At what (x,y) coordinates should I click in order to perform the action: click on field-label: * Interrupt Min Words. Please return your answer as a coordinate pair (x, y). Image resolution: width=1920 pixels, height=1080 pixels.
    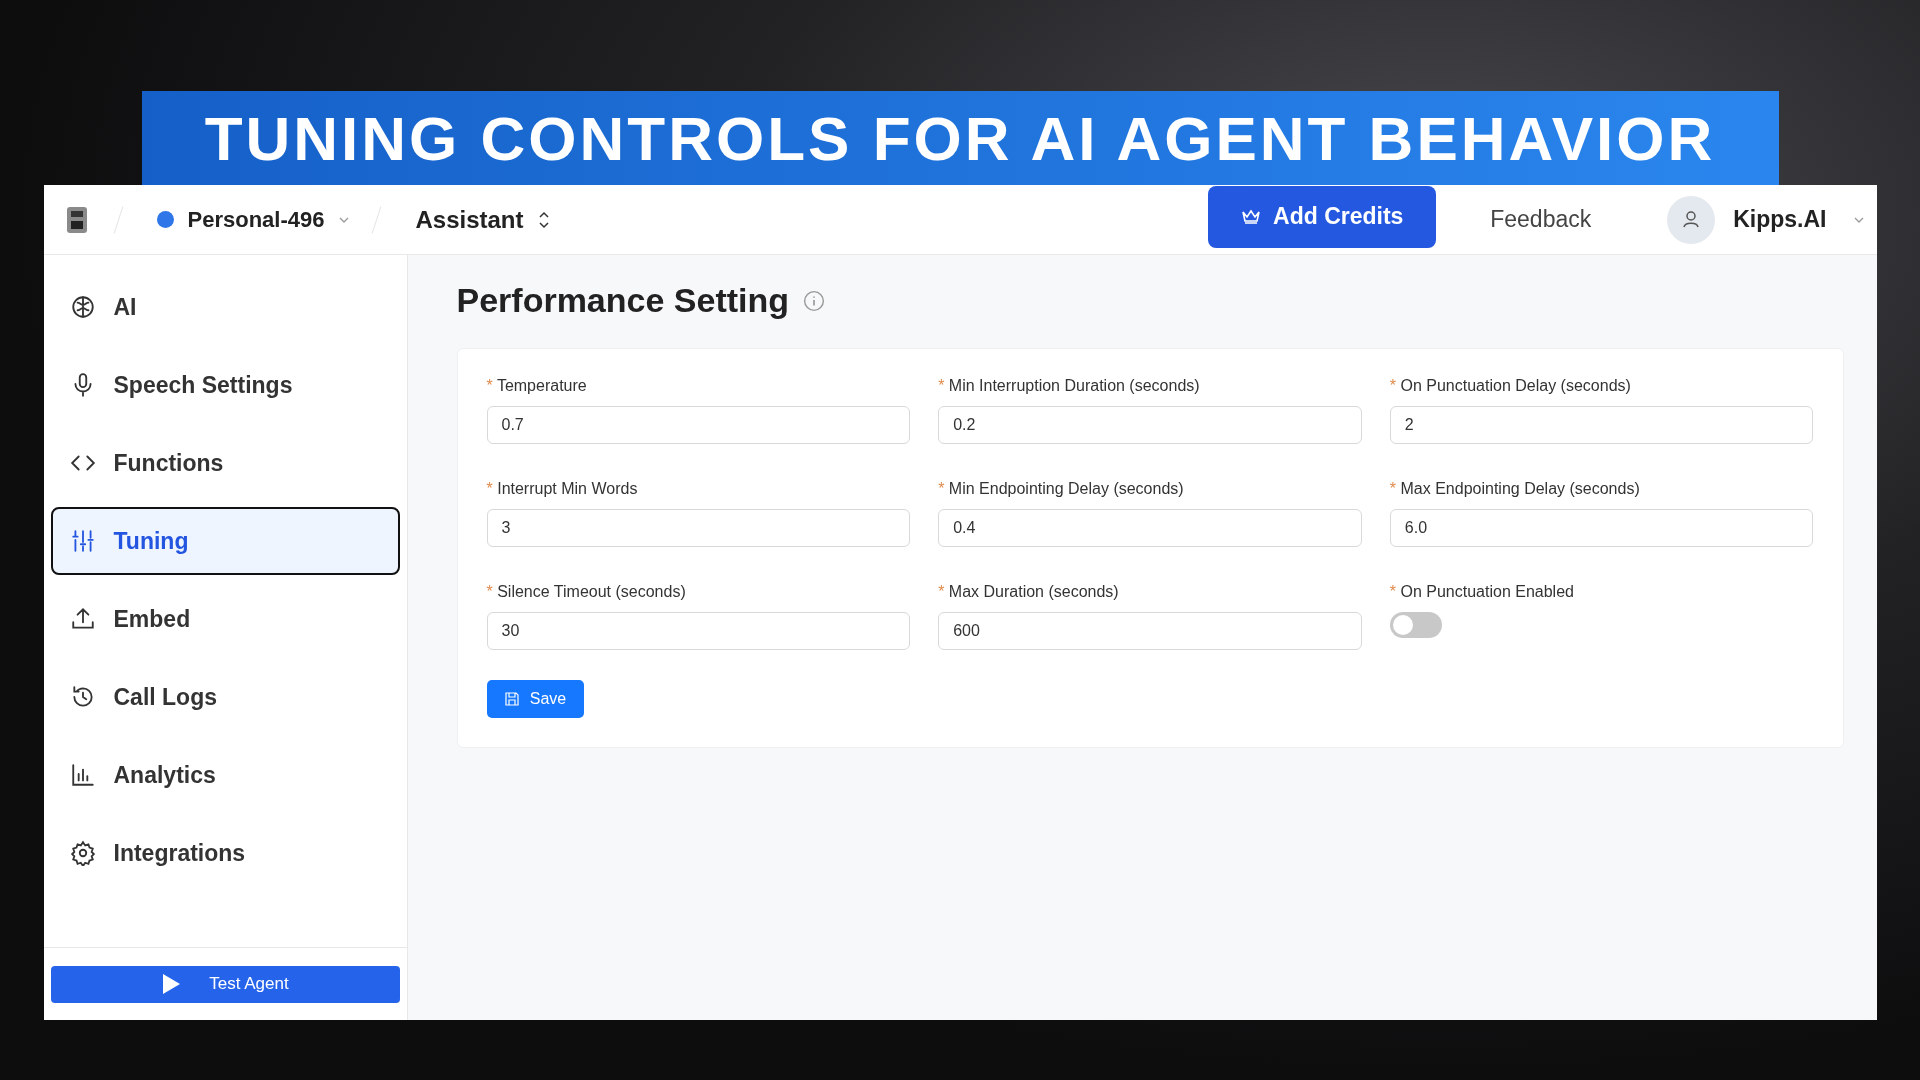
    Looking at the image, I should click on (562, 489).